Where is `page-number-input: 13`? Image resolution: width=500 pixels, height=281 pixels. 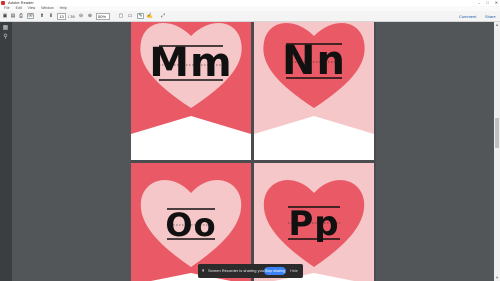
page-number-input: 13 is located at coordinates (61, 16).